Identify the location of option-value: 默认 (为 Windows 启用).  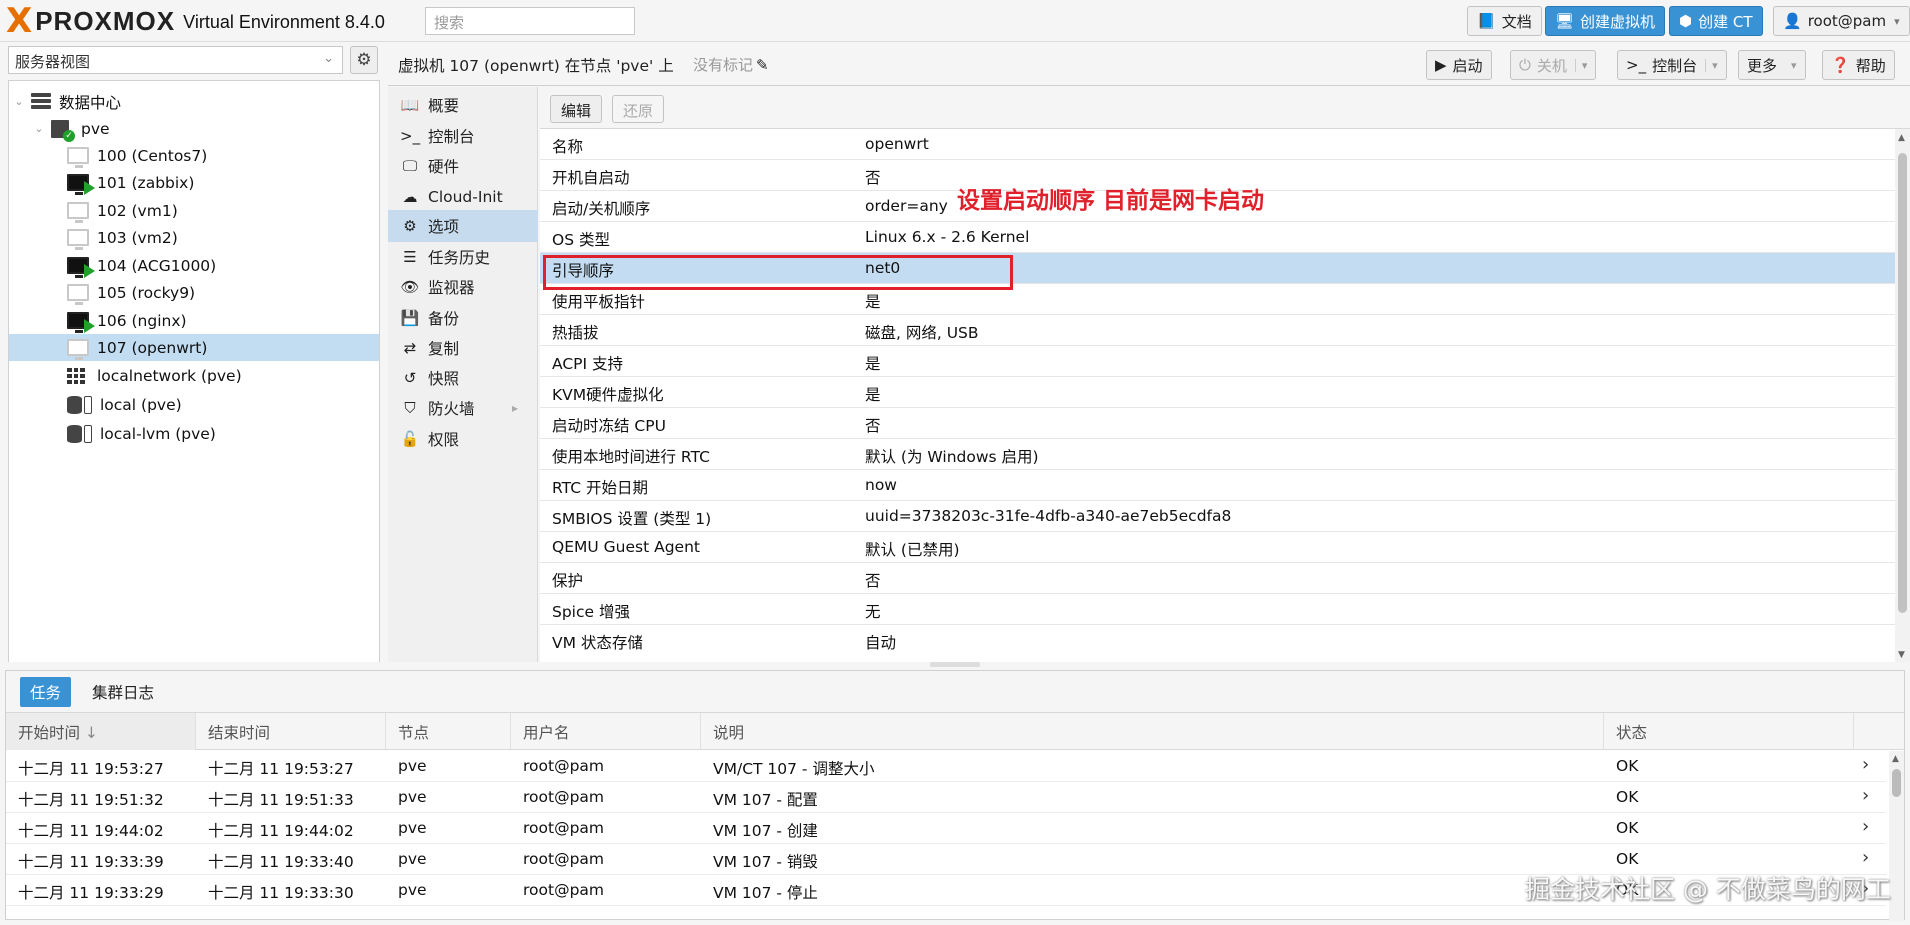
(952, 457).